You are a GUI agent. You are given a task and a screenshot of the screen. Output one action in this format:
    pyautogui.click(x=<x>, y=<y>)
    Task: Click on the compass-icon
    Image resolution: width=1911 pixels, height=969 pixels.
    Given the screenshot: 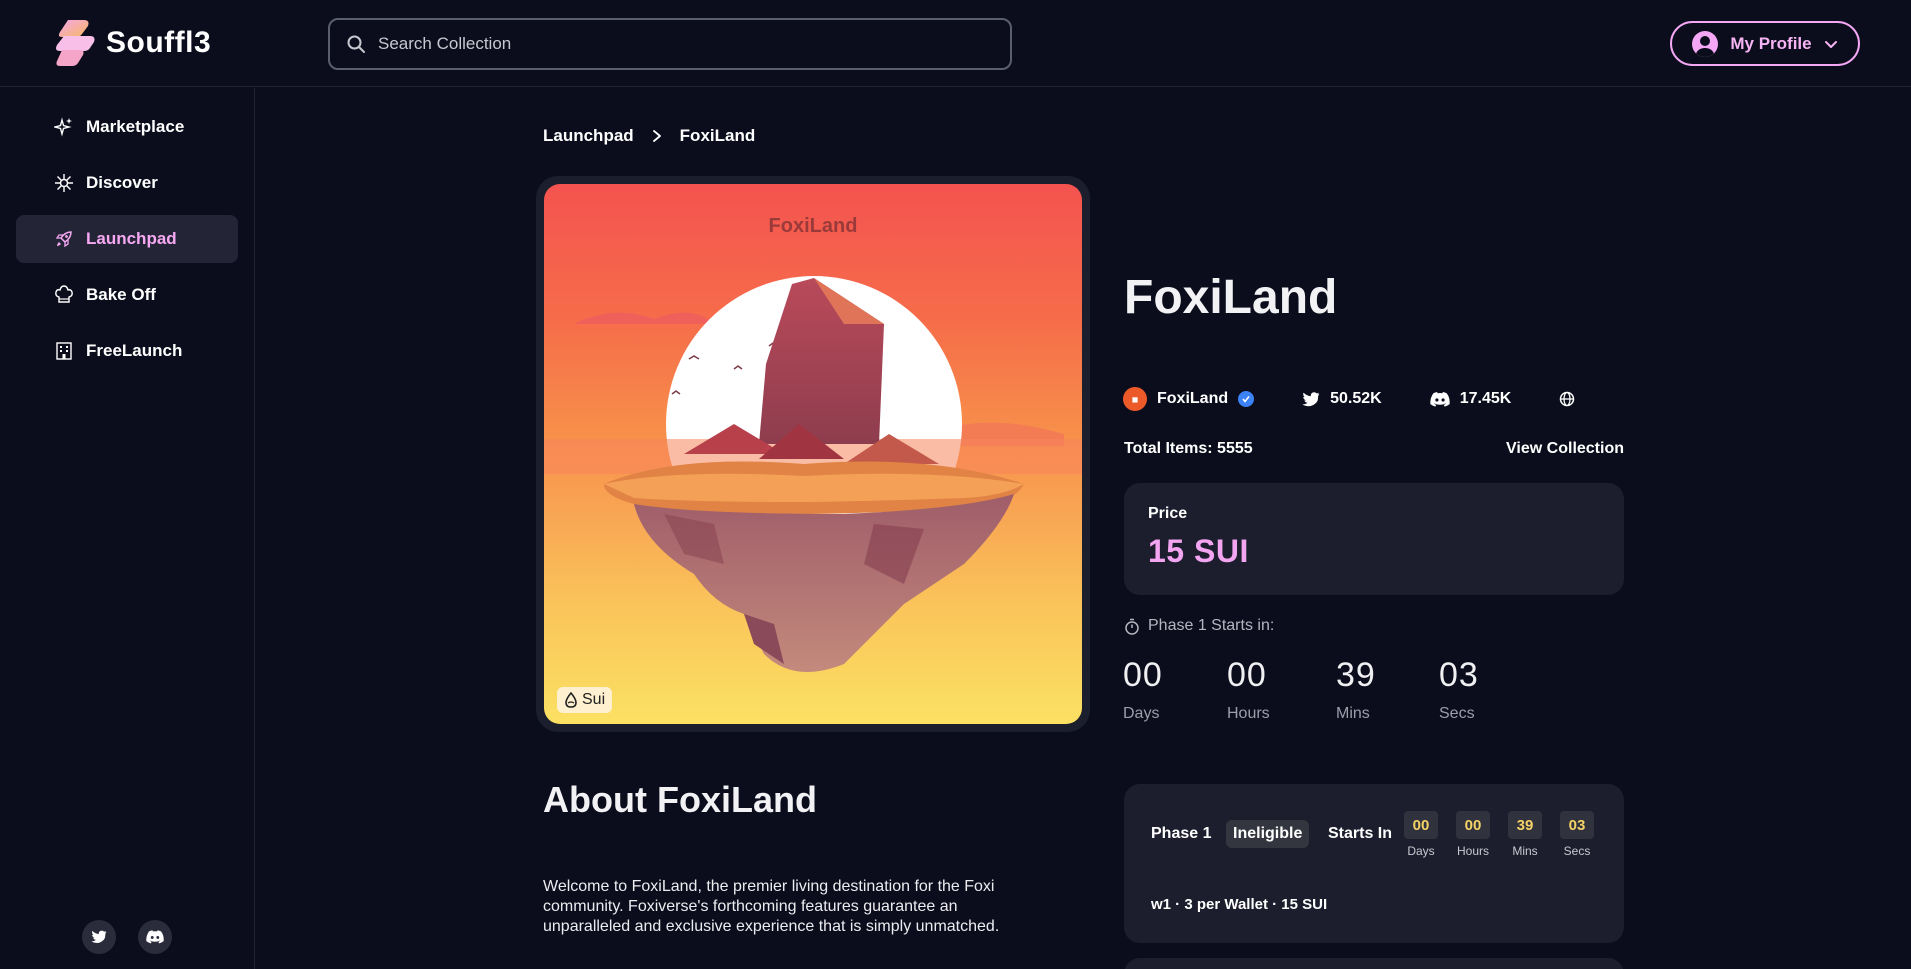 What is the action you would take?
    pyautogui.click(x=64, y=183)
    